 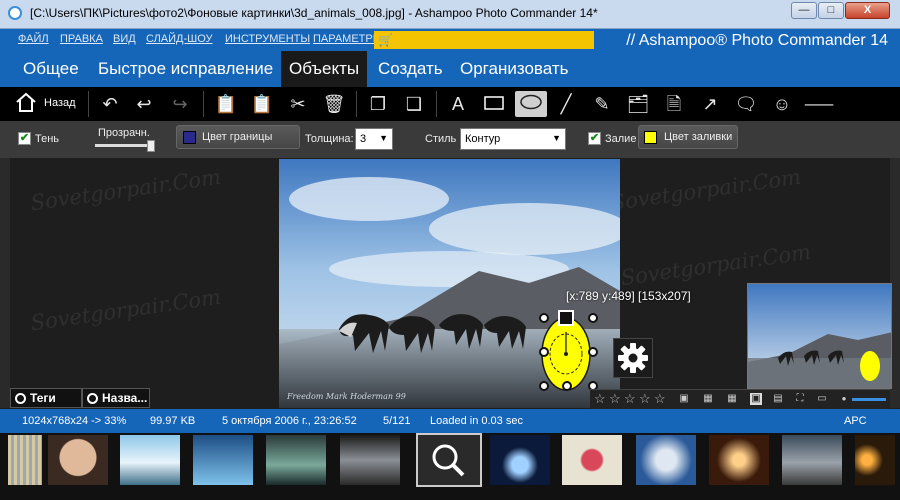 I want to click on back-label: Назад, so click(x=60, y=103).